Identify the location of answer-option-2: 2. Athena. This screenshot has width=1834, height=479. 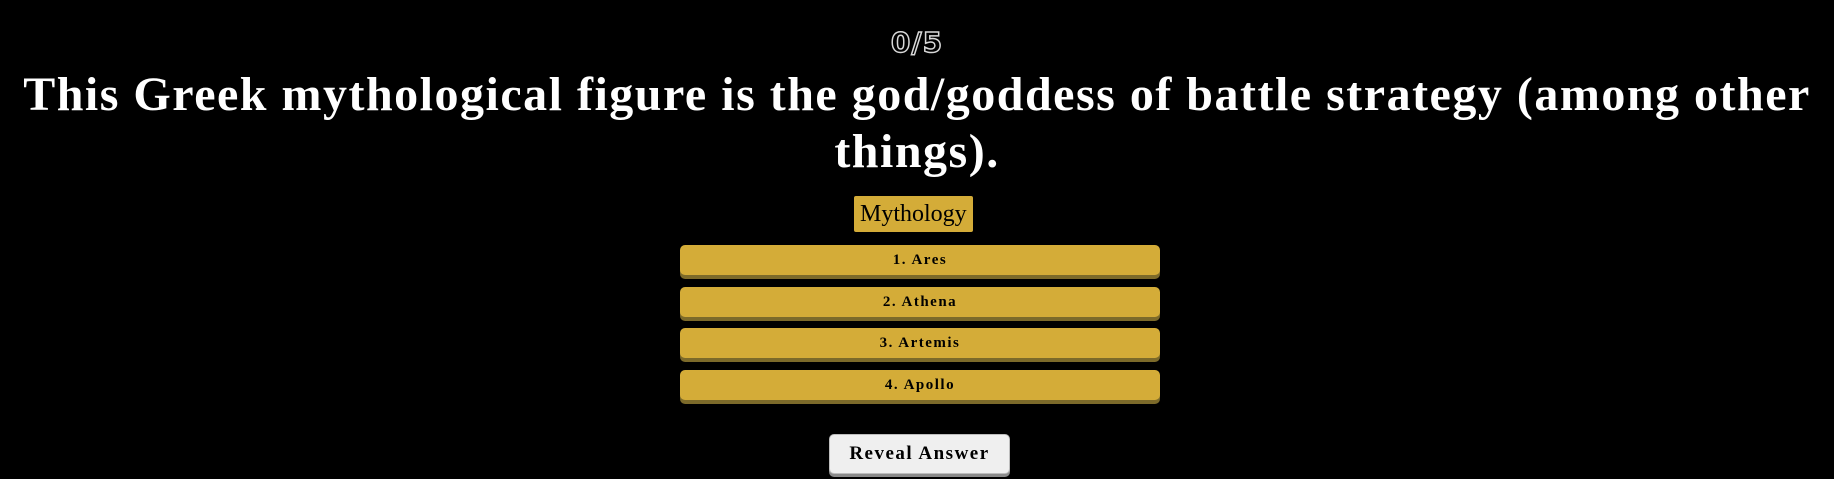
(920, 301).